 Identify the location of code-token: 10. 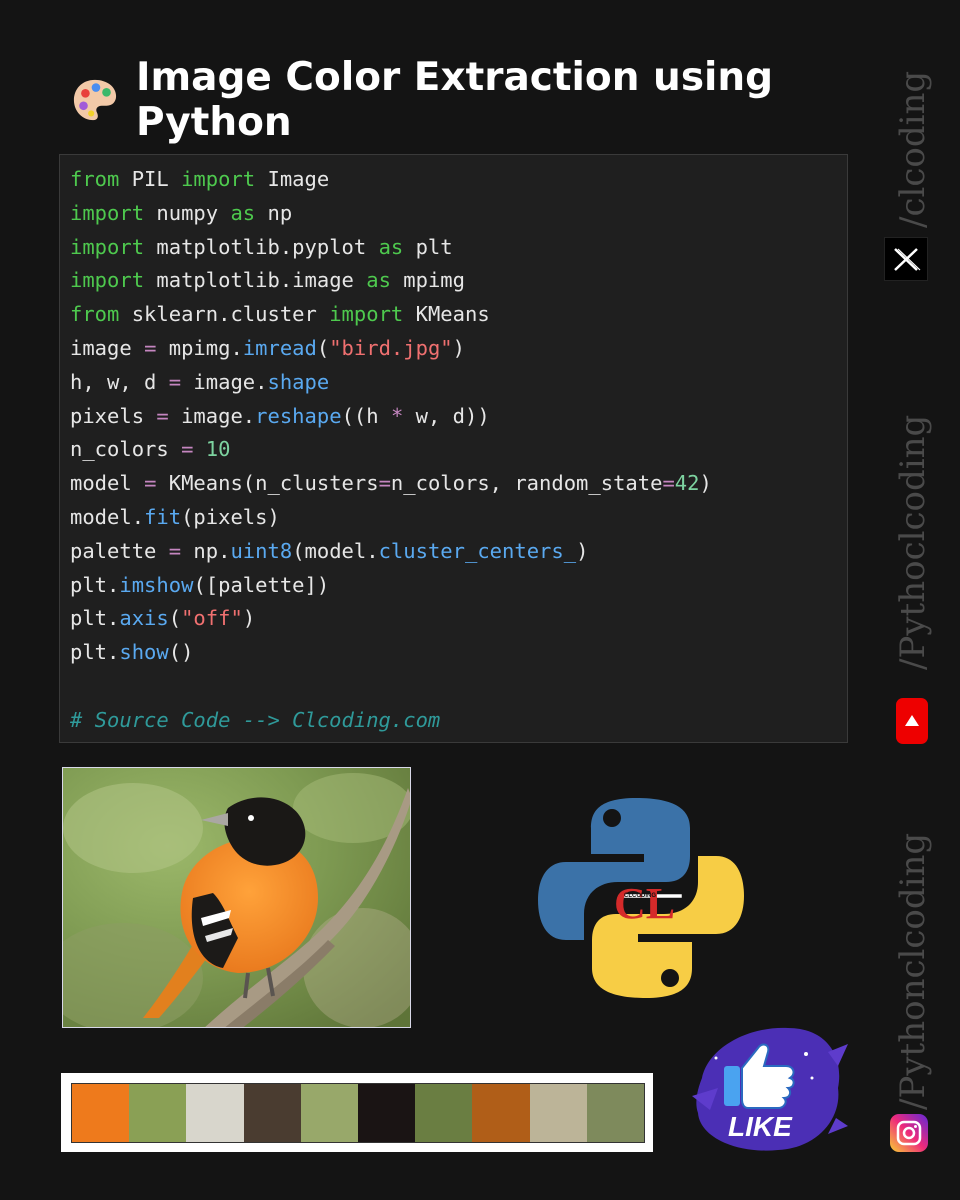
(218, 449).